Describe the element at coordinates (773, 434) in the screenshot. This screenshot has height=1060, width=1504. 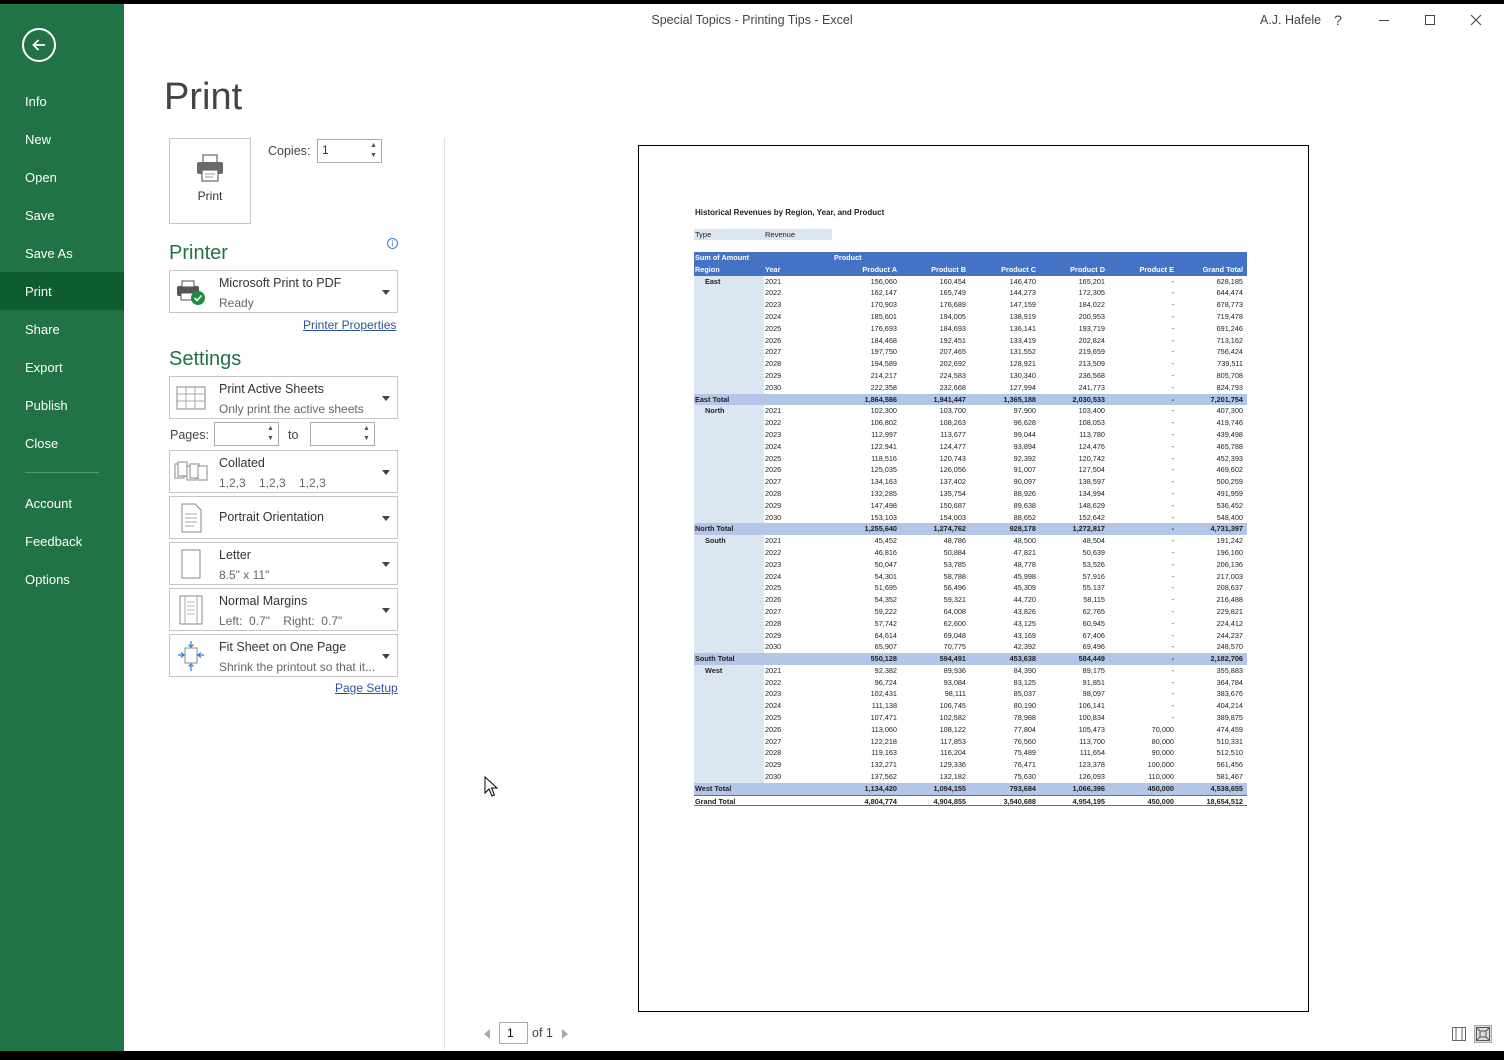
I see `year-cell: 2023` at that location.